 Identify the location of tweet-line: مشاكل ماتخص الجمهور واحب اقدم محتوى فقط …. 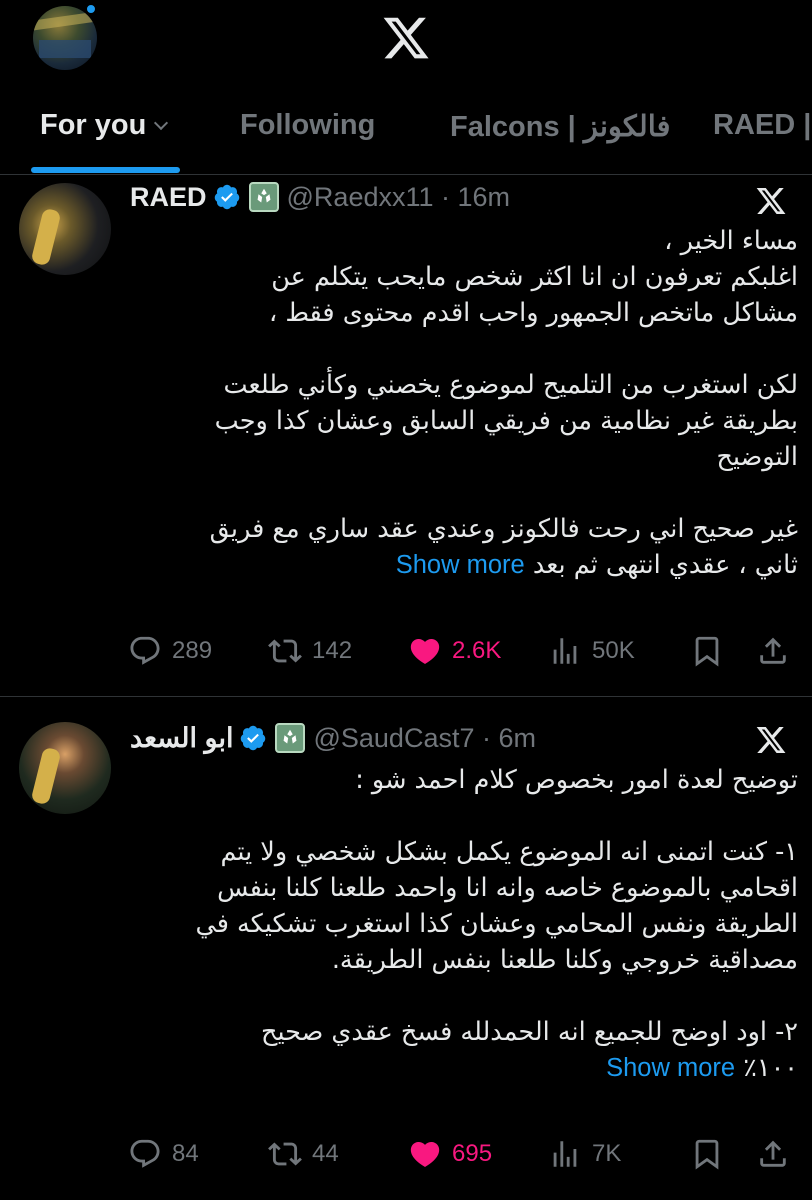
(533, 313).